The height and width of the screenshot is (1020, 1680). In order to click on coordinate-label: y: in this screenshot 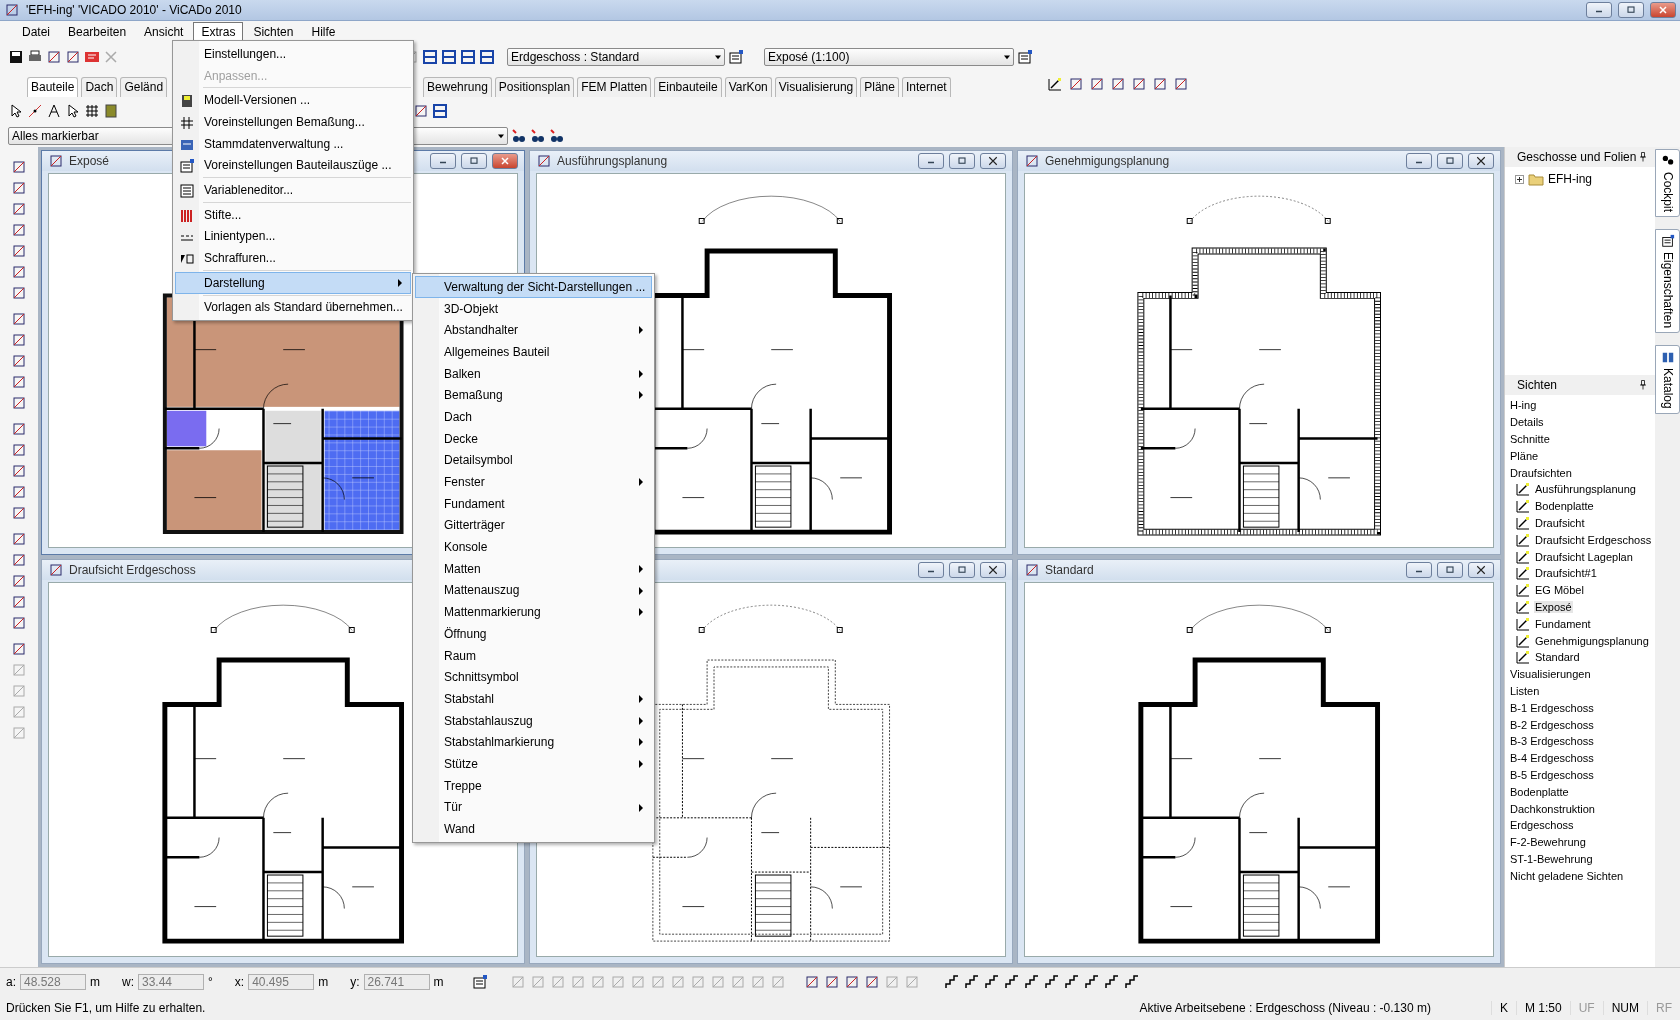, I will do `click(355, 982)`.